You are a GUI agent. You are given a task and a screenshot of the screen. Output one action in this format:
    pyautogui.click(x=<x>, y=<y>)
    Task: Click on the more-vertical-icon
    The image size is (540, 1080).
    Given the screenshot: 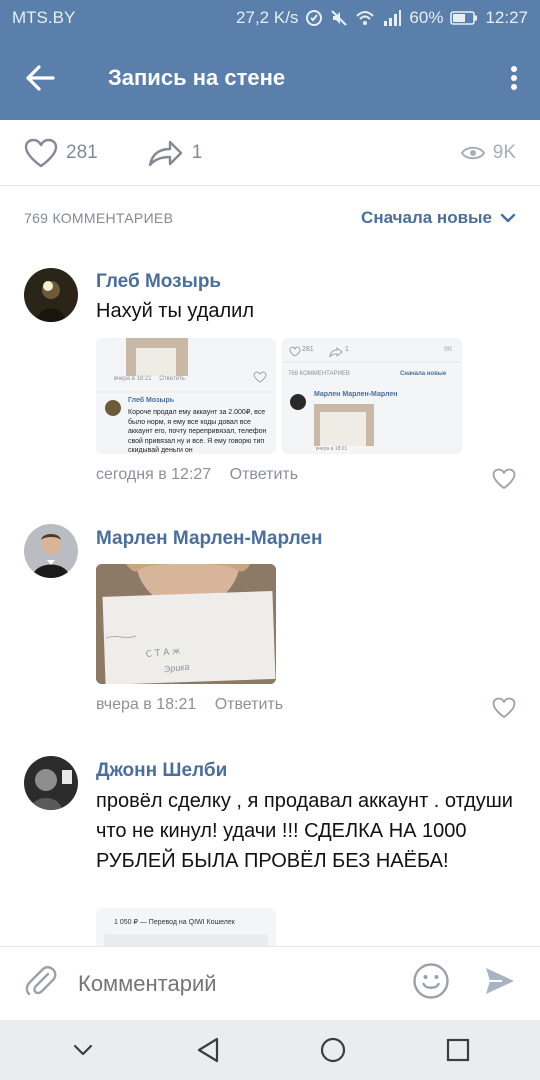 What is the action you would take?
    pyautogui.click(x=514, y=78)
    